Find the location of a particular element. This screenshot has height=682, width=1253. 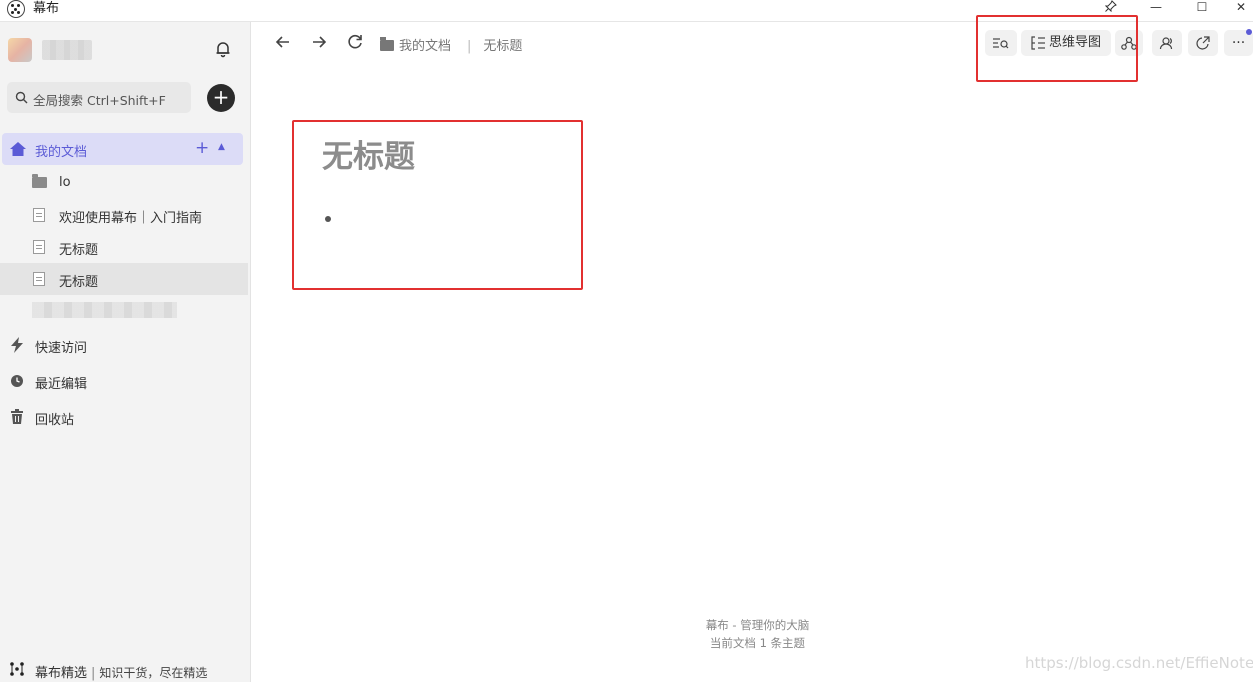

blurred-item is located at coordinates (104, 310).